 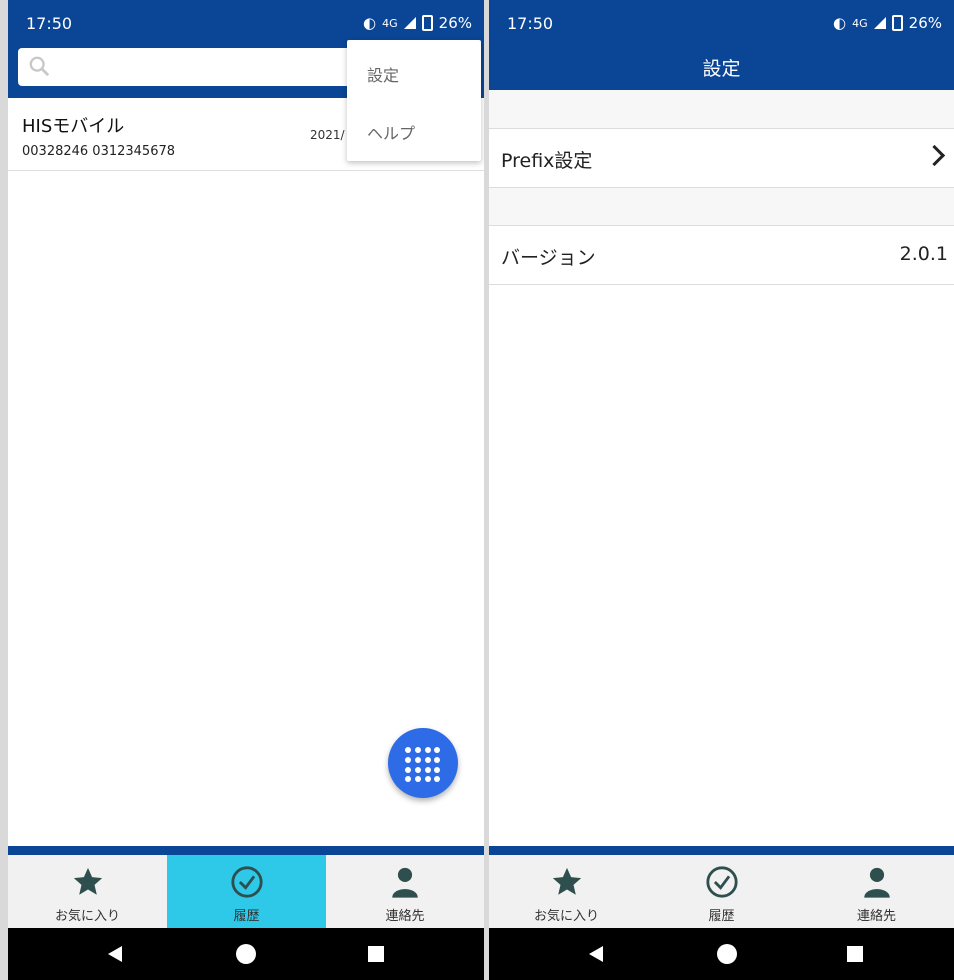 What do you see at coordinates (391, 132) in the screenshot?
I see `menu-item-help: ヘルプ` at bounding box center [391, 132].